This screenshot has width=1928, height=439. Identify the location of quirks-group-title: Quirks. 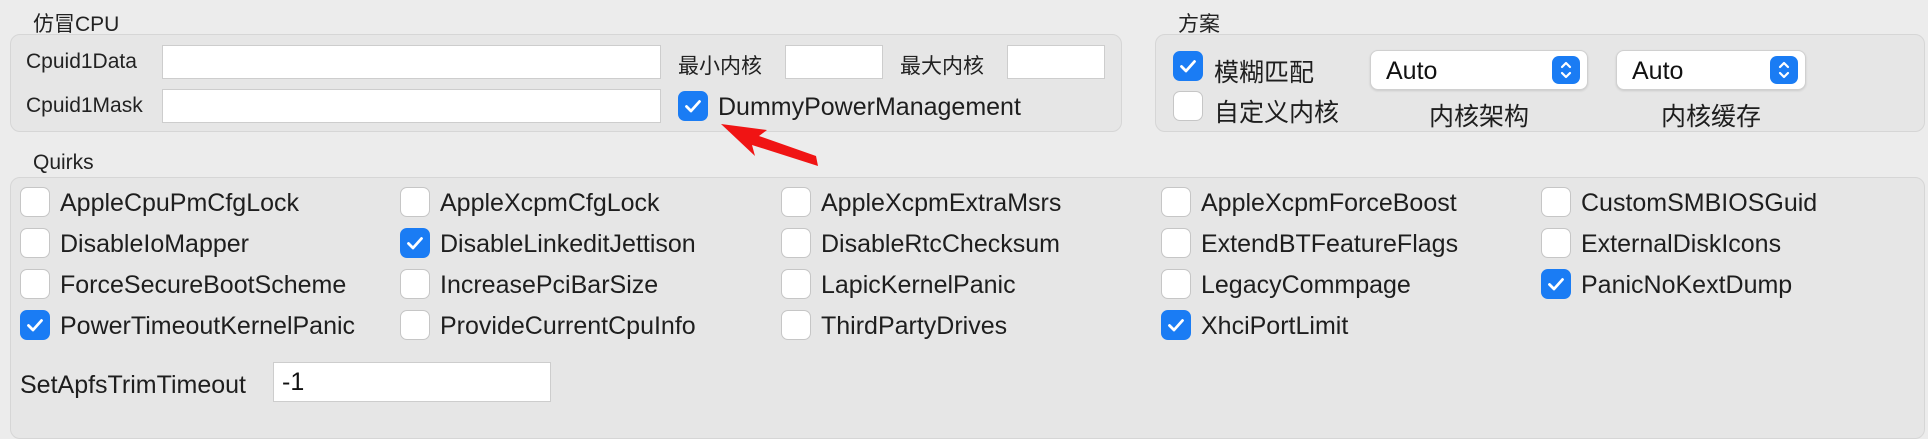
(63, 162).